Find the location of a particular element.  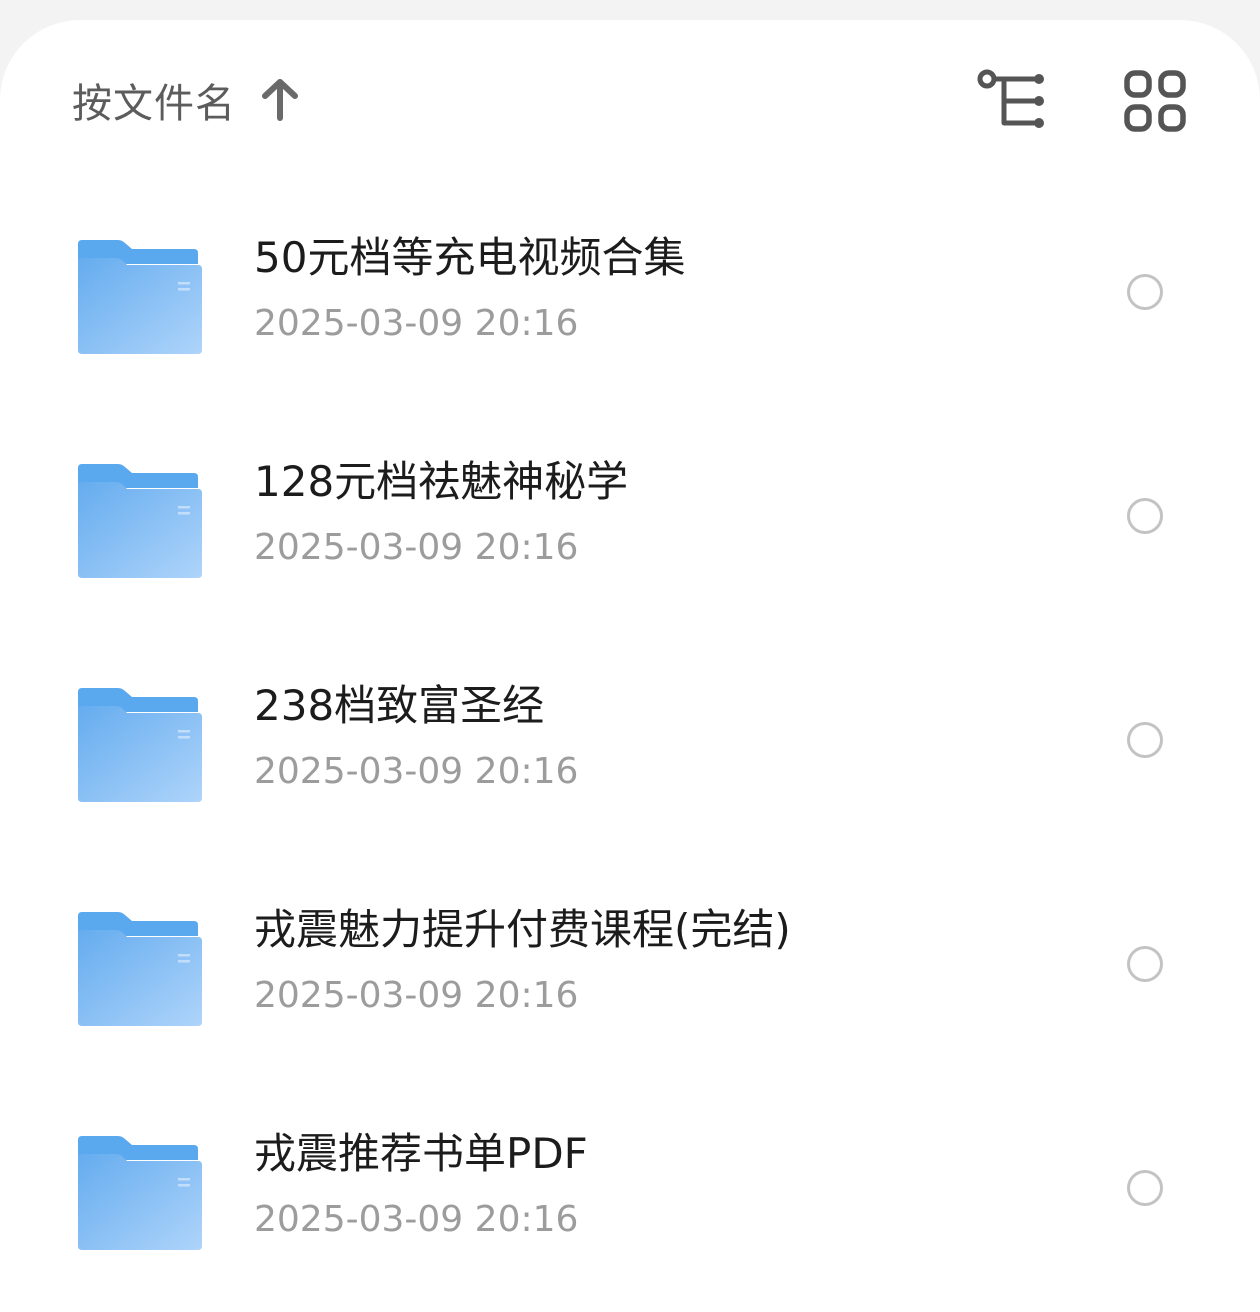

grid-view-icon is located at coordinates (1155, 101).